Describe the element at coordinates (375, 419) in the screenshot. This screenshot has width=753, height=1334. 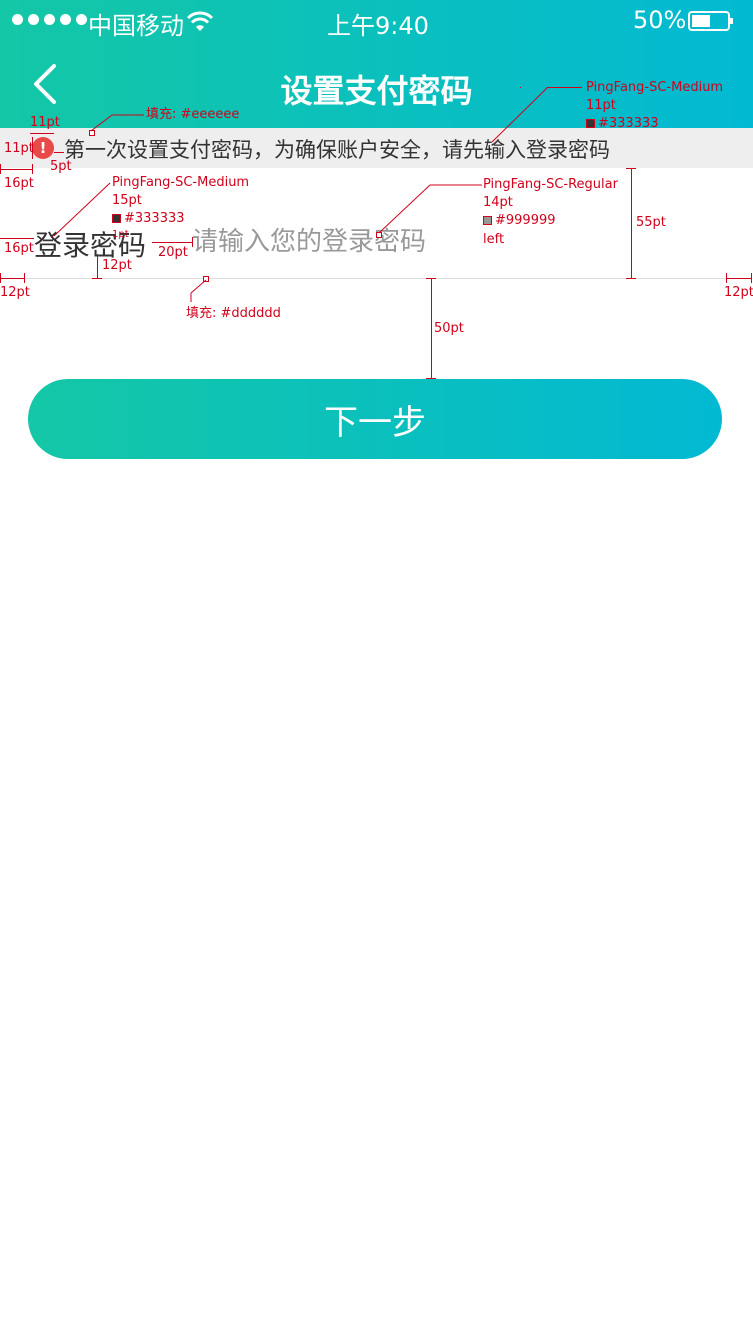
I see `next-button: 下一步` at that location.